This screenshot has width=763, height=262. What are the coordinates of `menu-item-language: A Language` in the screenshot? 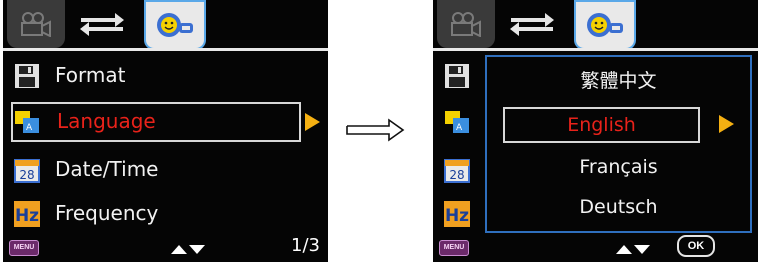 It's located at (165, 122).